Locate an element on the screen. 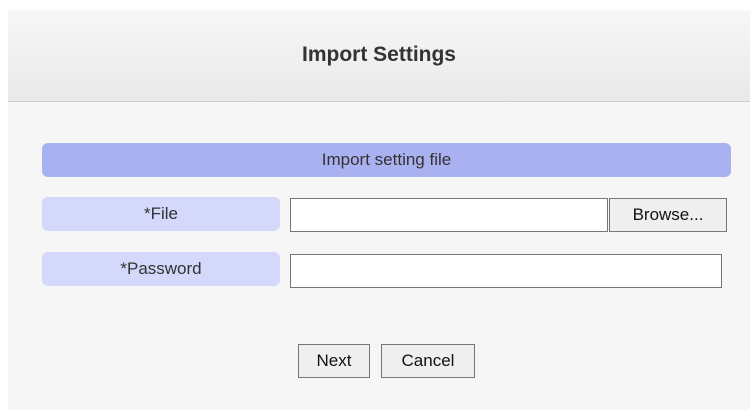  file-path-input is located at coordinates (449, 215).